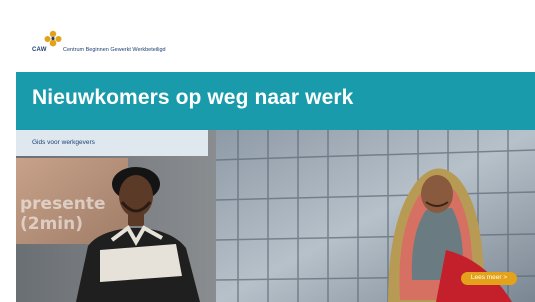 The width and height of the screenshot is (535, 302). I want to click on read-more-label: Lees meer >, so click(489, 277).